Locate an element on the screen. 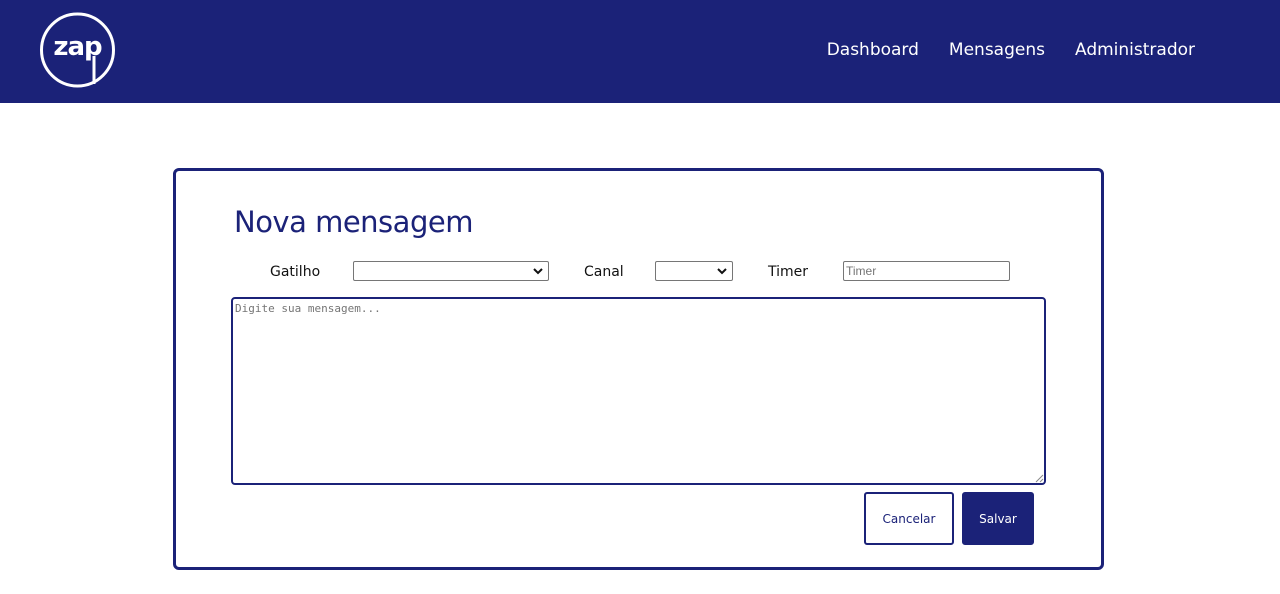 The width and height of the screenshot is (1280, 594). gatilho-select is located at coordinates (451, 271).